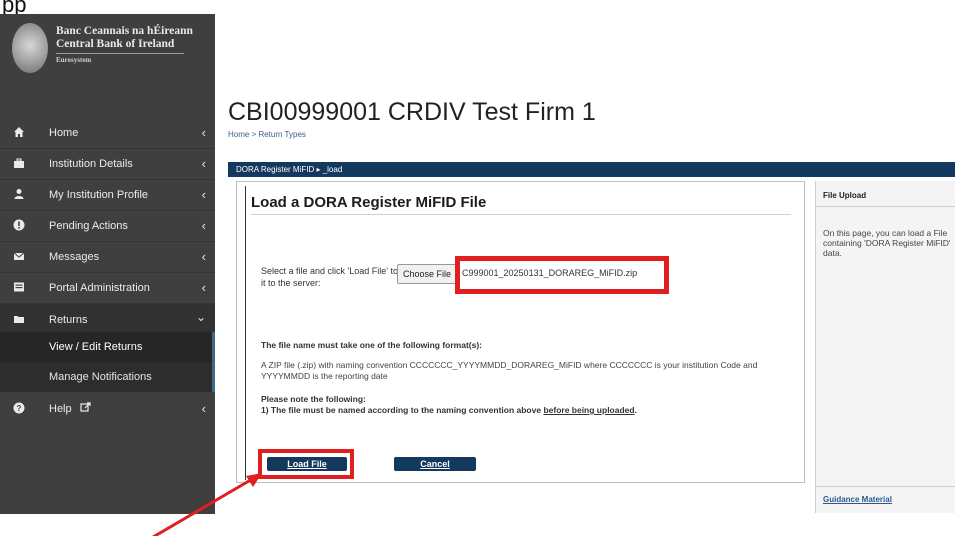  I want to click on annotation-arrow-icon, so click(206, 504).